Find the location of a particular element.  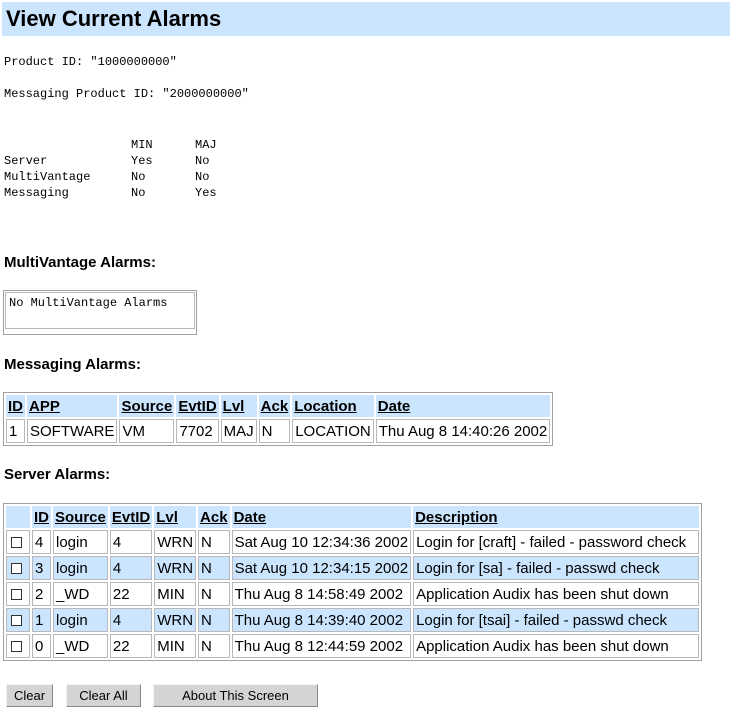

table-header-row: ID Source EvtID Lvl Ack Date Description is located at coordinates (353, 517).